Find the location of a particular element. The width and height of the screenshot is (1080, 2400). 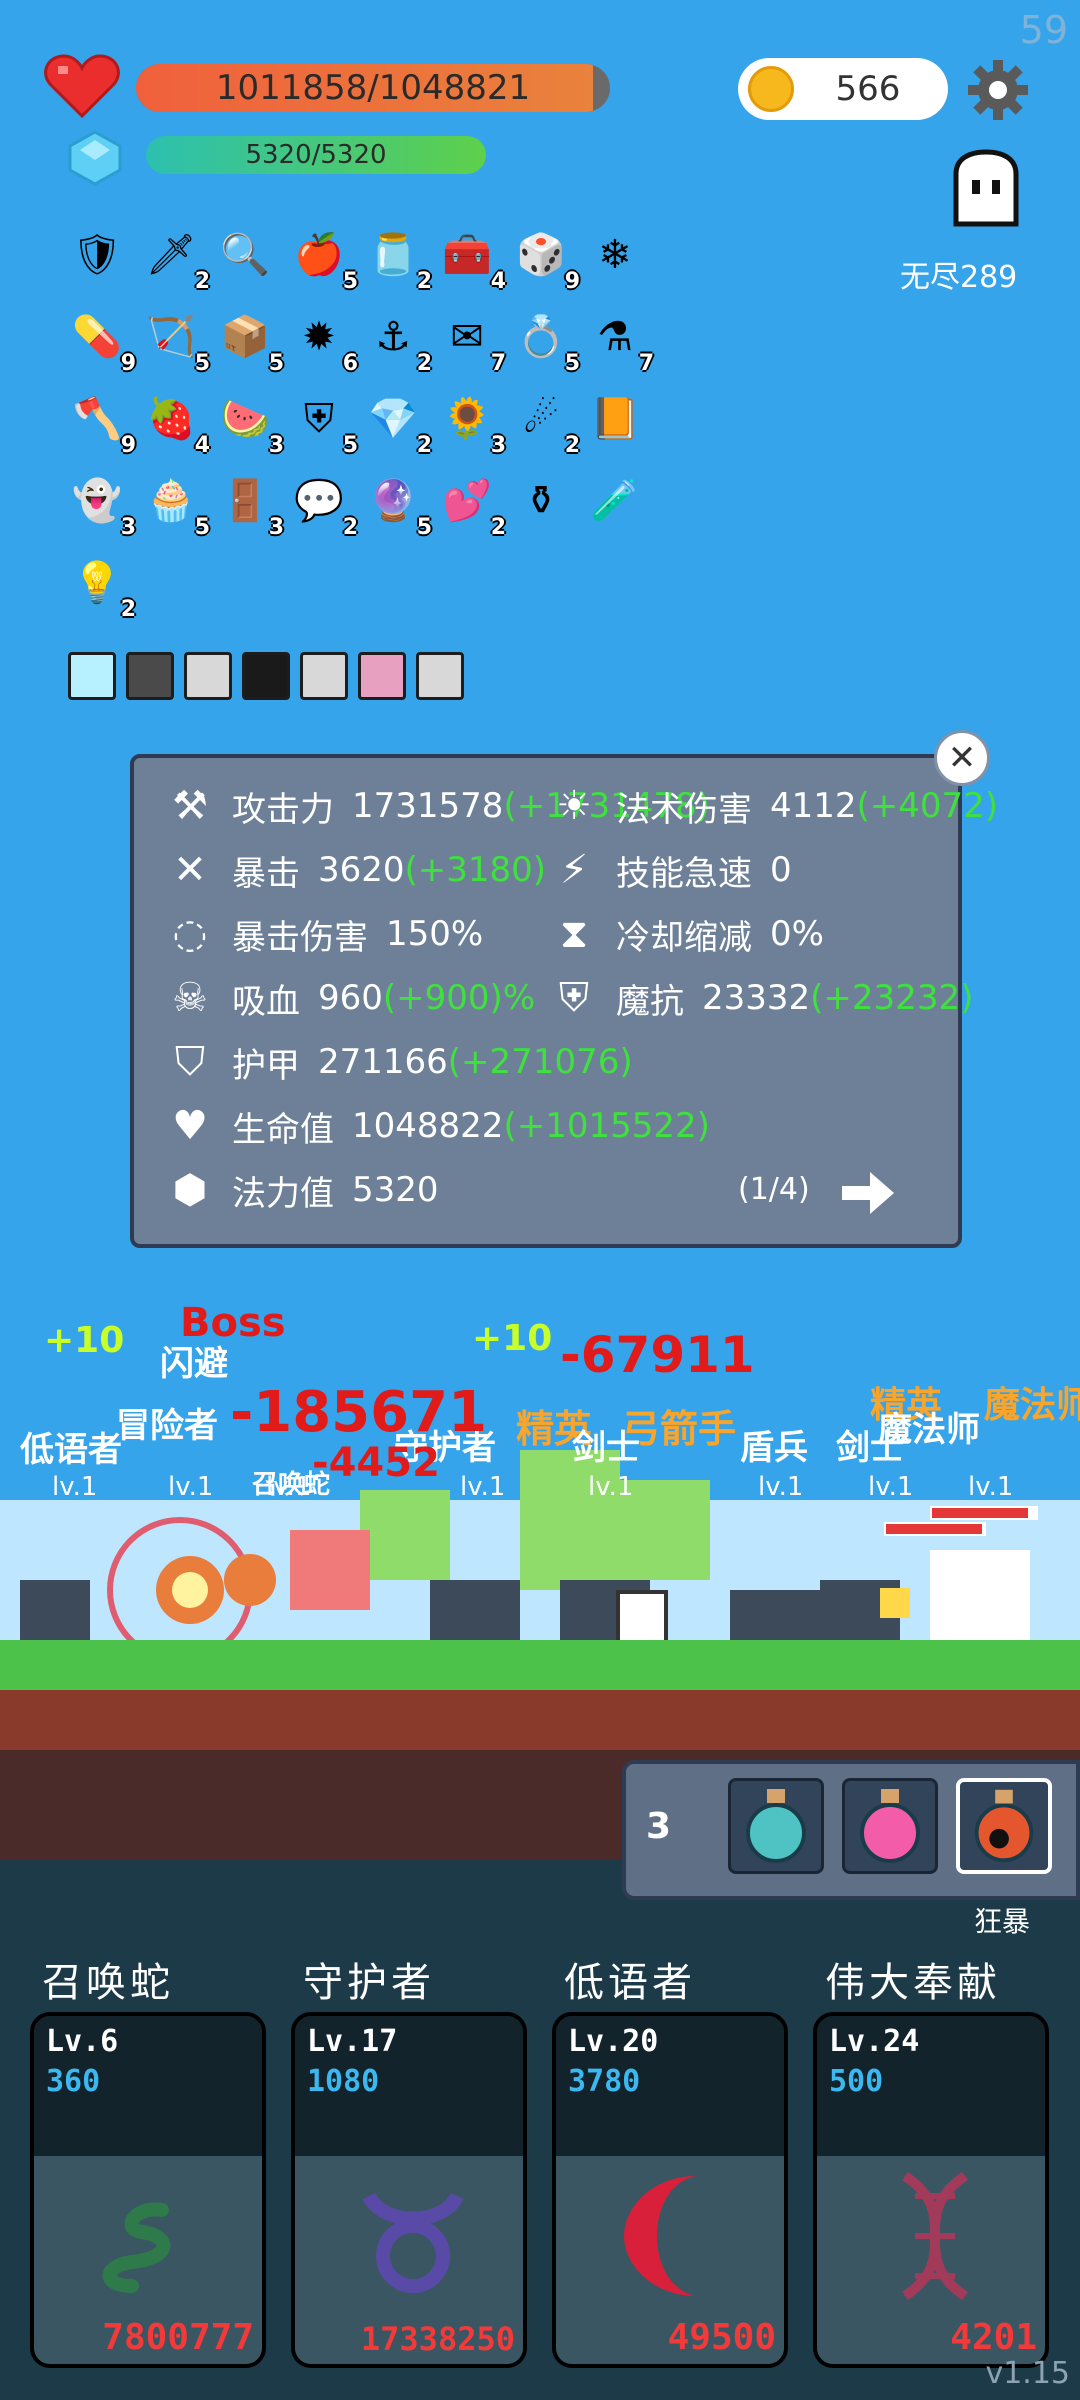

inventory-item: 🫙 2 is located at coordinates (395, 257).